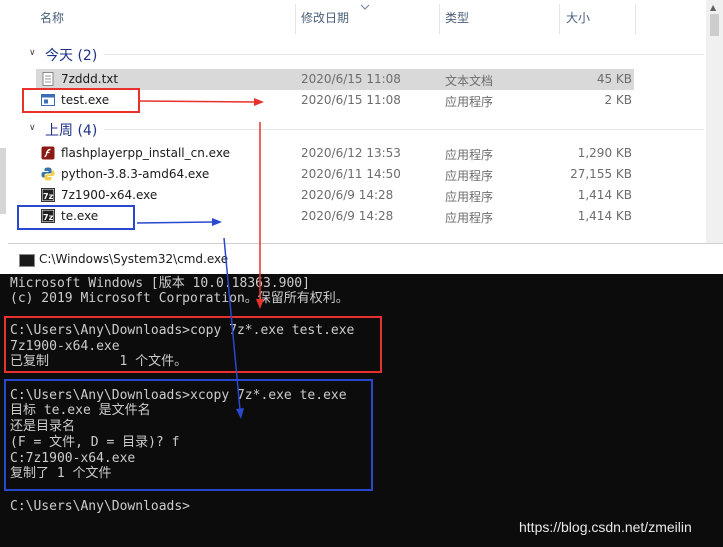 The image size is (723, 547). What do you see at coordinates (200, 258) in the screenshot?
I see `annotation-arrows` at bounding box center [200, 258].